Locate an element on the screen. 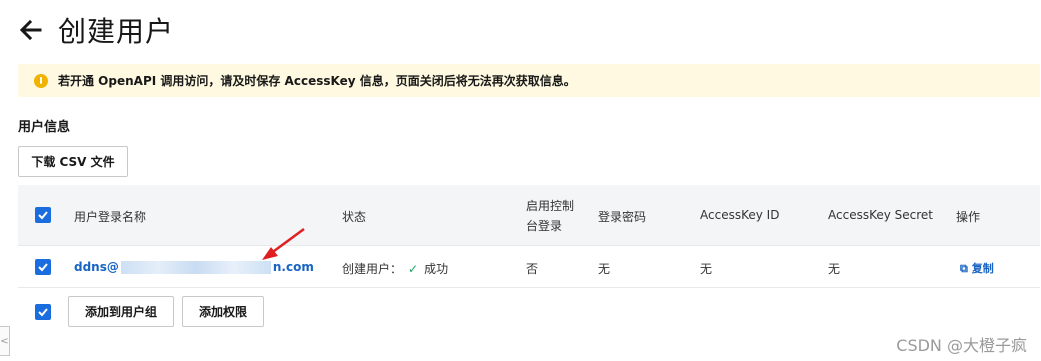 This screenshot has height=361, width=1041. console-login-value: 否 is located at coordinates (532, 269).